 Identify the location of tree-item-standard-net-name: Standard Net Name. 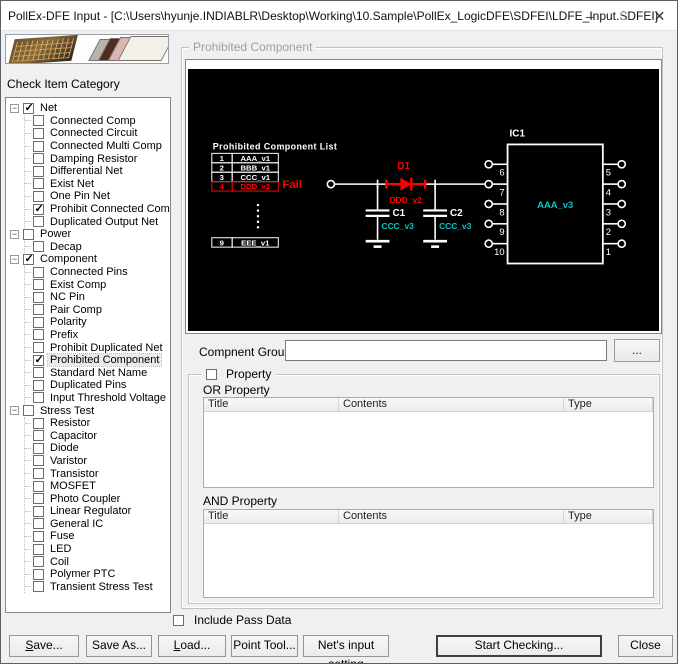
(97, 372).